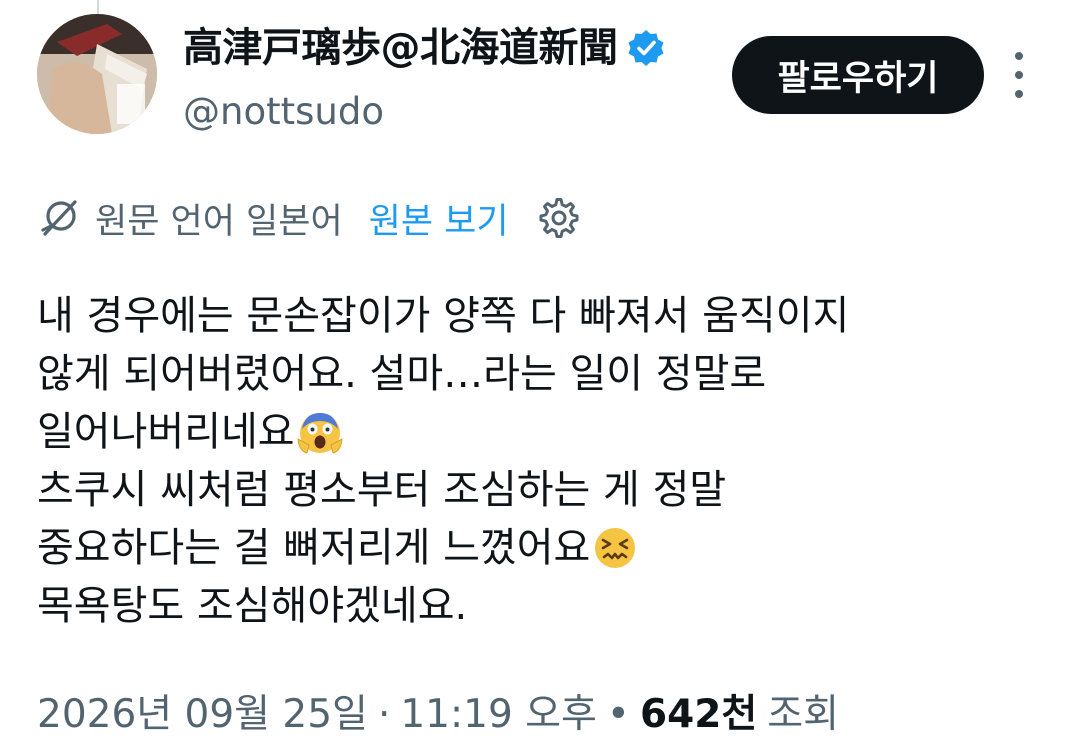  I want to click on follow-button: 팔로우하기, so click(858, 75).